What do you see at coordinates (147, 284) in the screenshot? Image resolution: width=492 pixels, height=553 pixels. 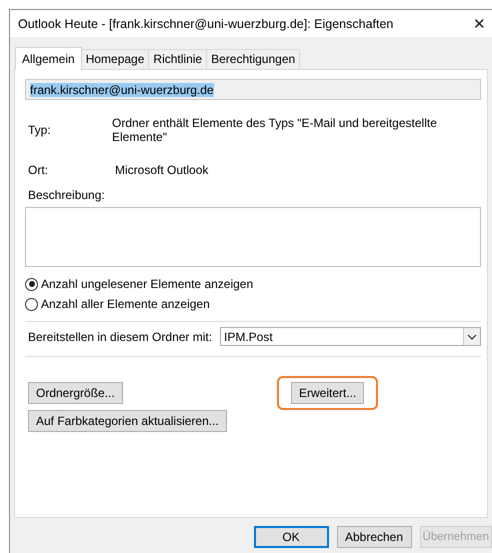 I see `radio-label: Anzahl ungelesener Elemente anzeigen` at bounding box center [147, 284].